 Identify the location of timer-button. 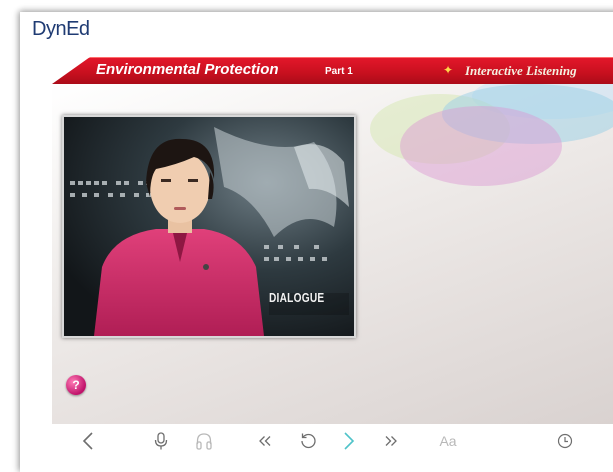
(565, 441).